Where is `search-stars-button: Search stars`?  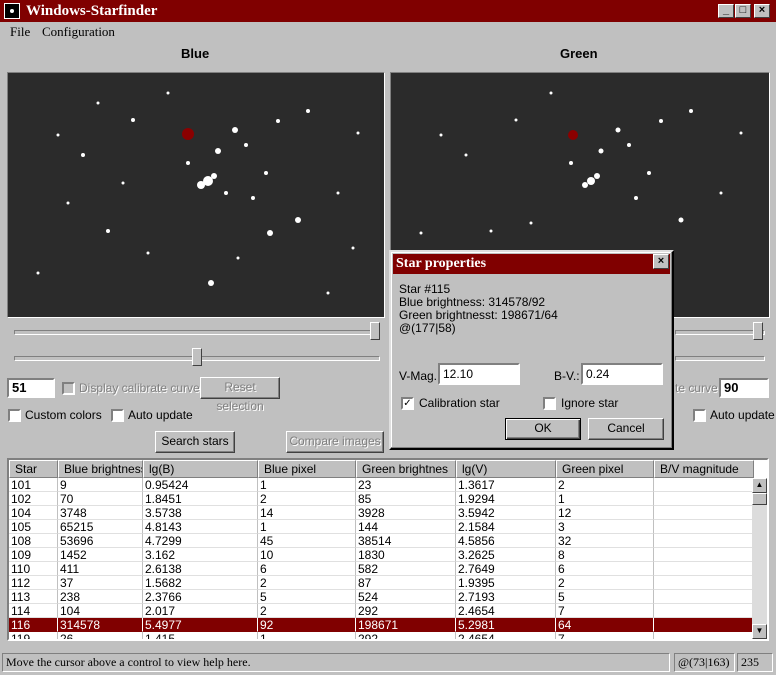 search-stars-button: Search stars is located at coordinates (195, 442).